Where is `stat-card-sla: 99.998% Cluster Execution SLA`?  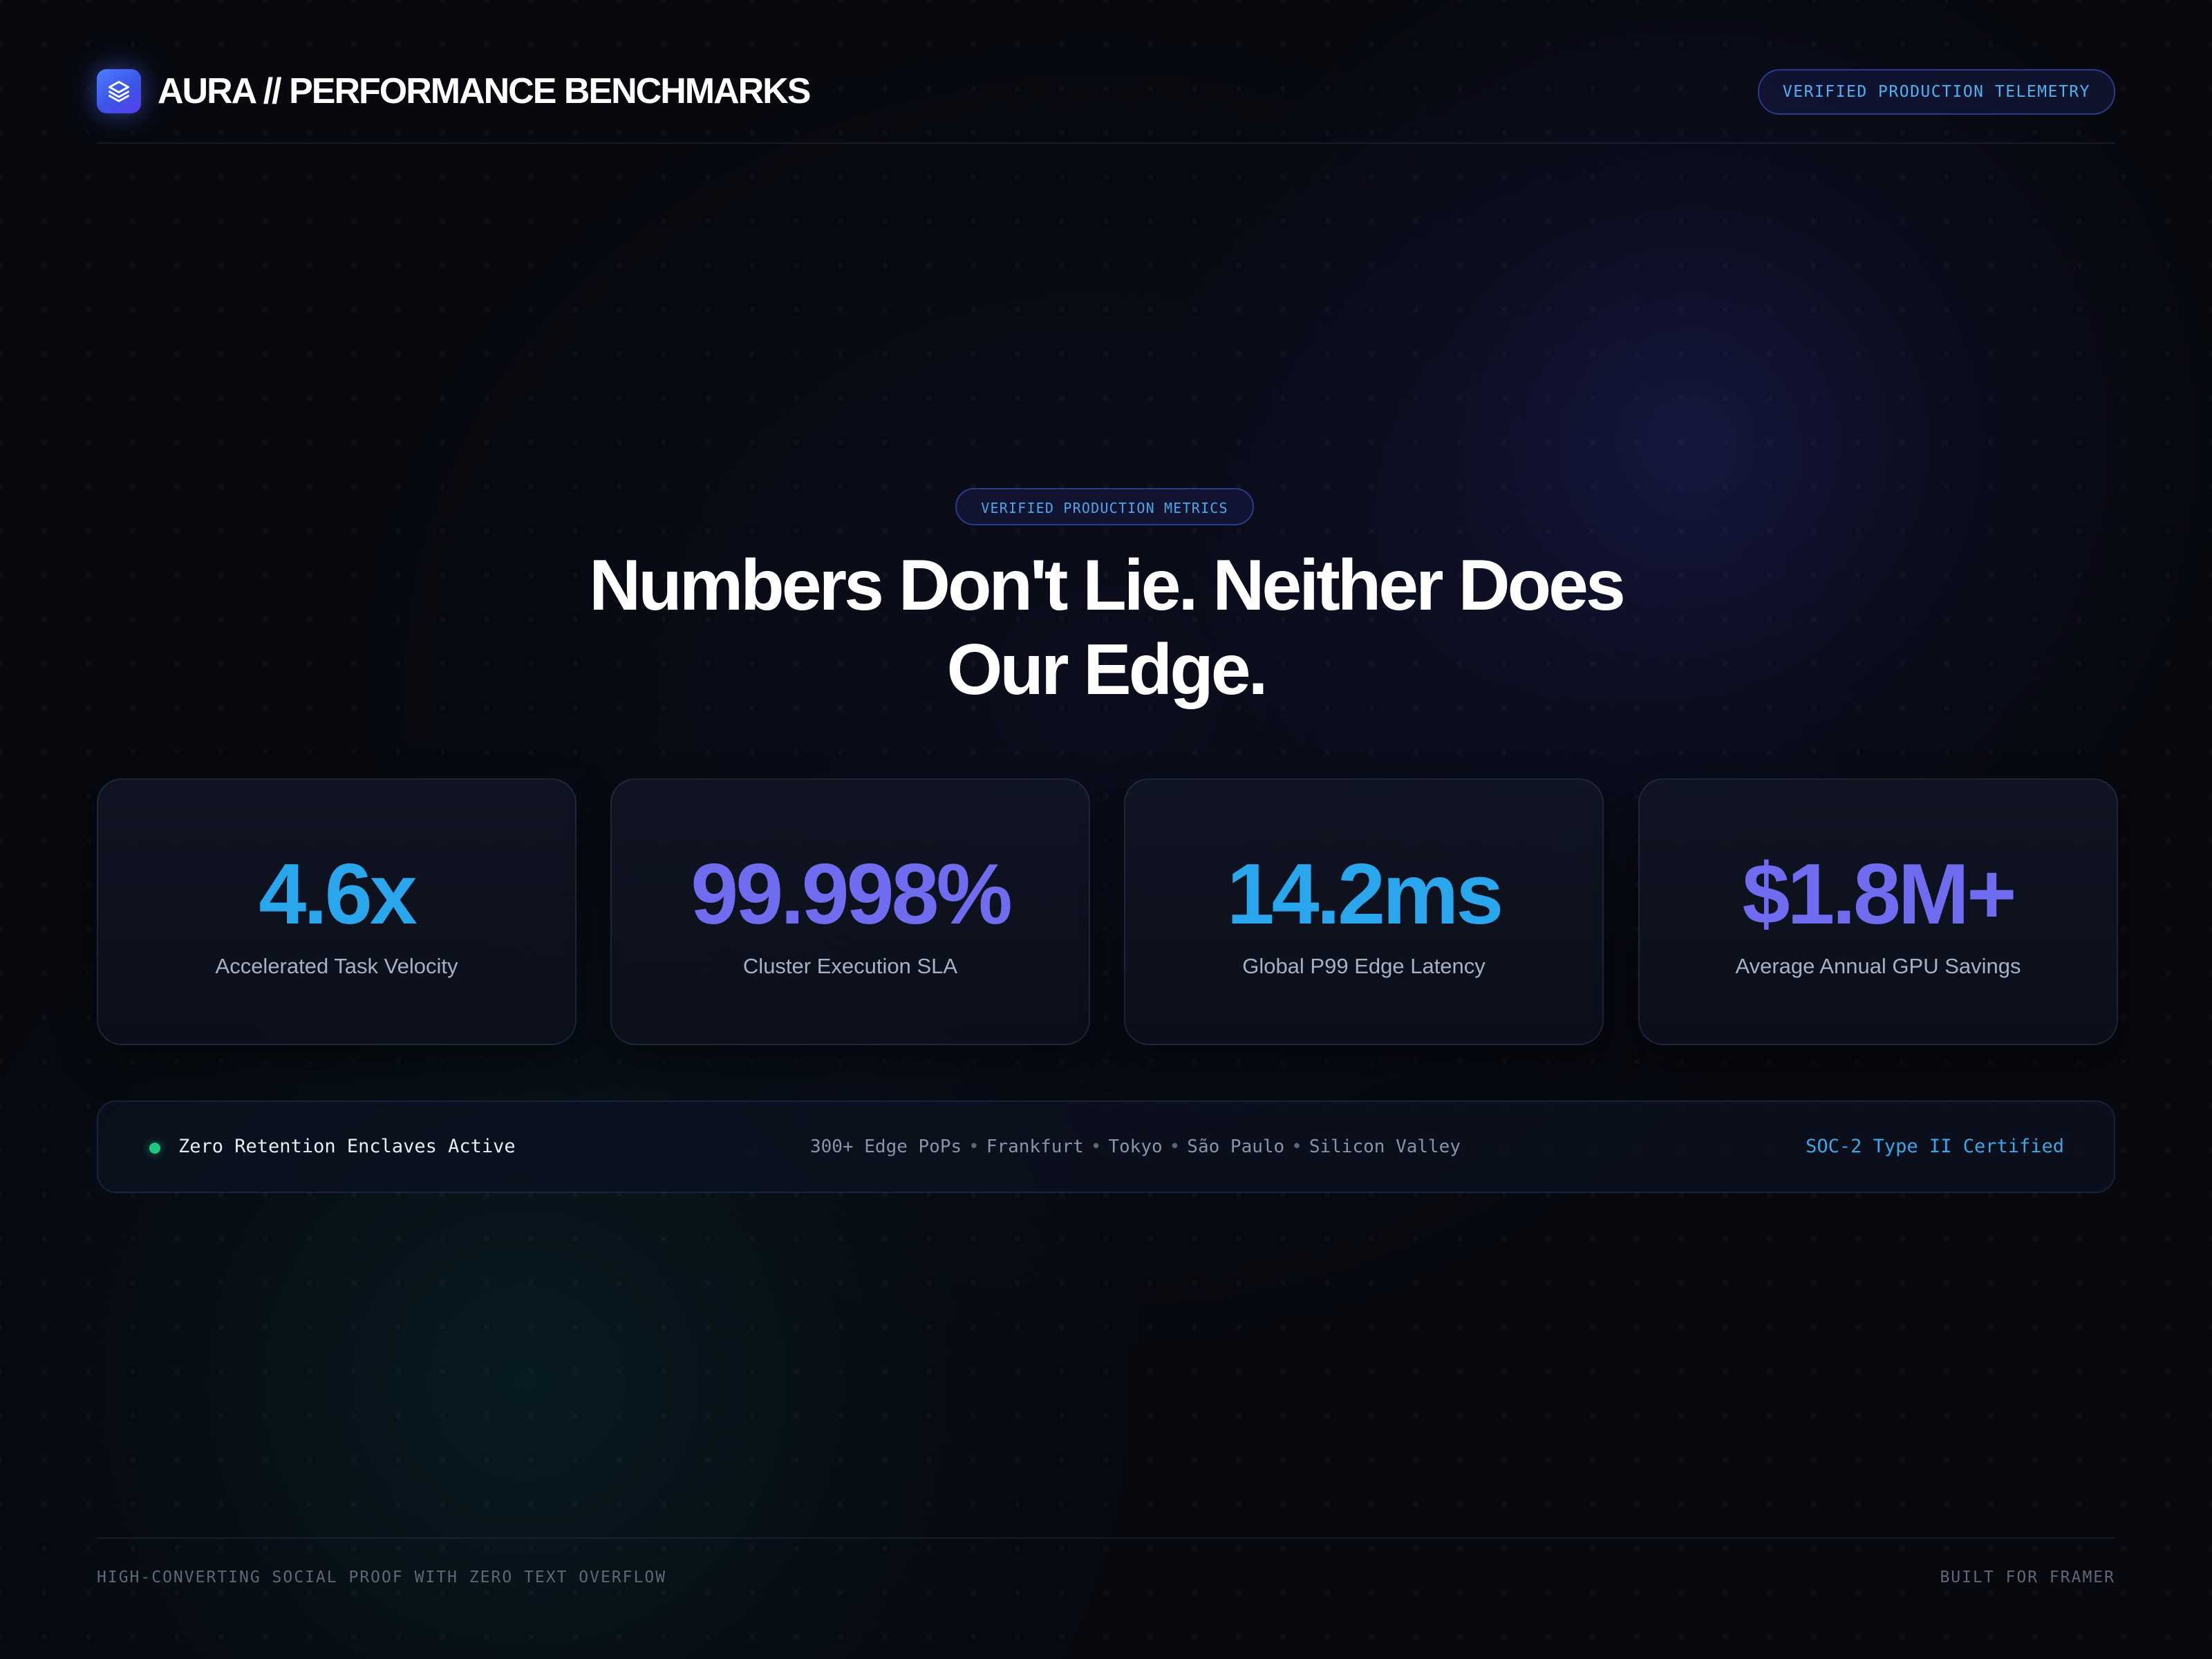
stat-card-sla: 99.998% Cluster Execution SLA is located at coordinates (850, 911).